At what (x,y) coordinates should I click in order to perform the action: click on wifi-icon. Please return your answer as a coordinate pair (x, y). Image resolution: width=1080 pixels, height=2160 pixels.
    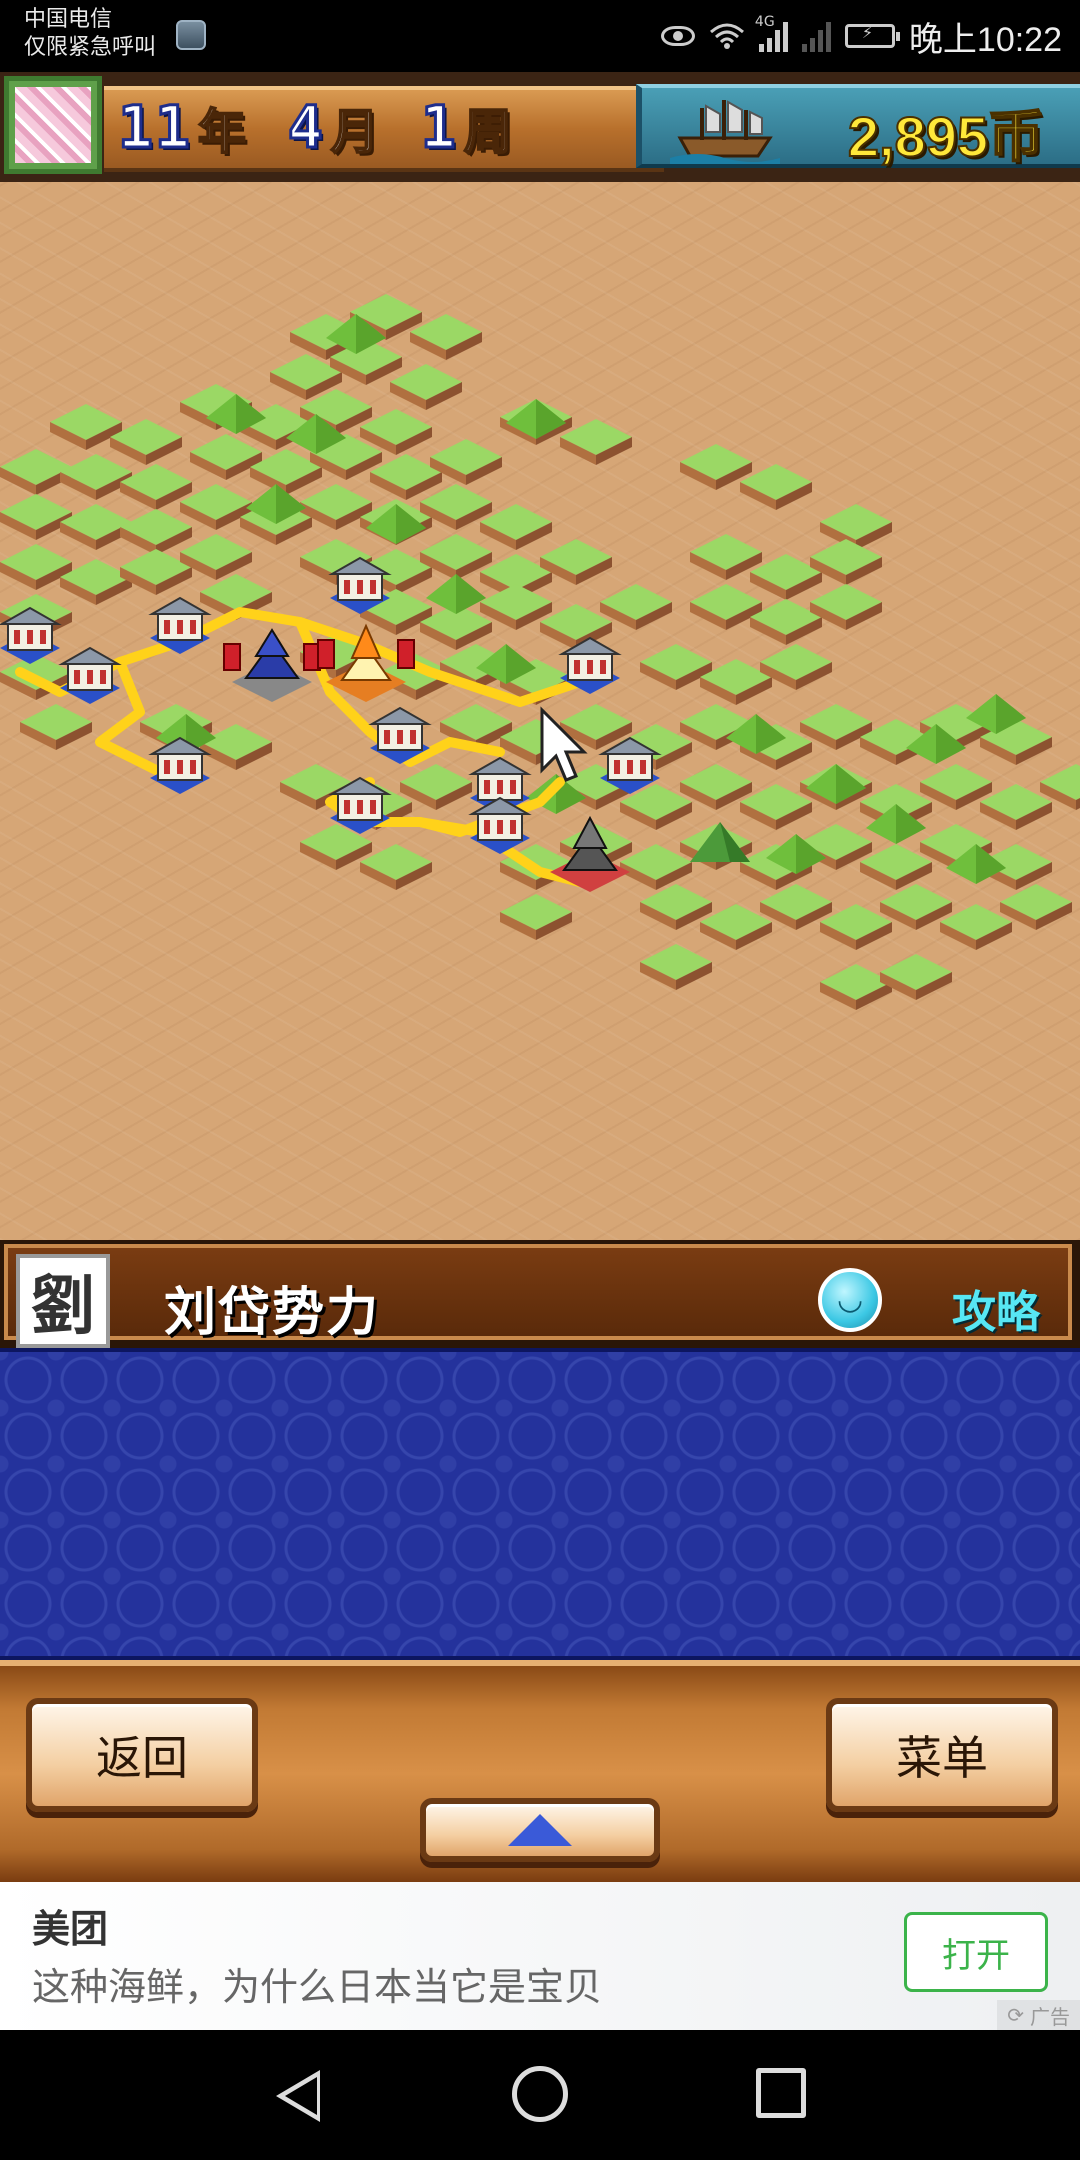
    Looking at the image, I should click on (727, 36).